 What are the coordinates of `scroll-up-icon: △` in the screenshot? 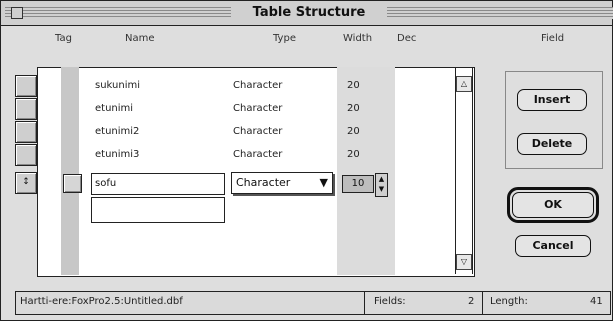 It's located at (464, 84).